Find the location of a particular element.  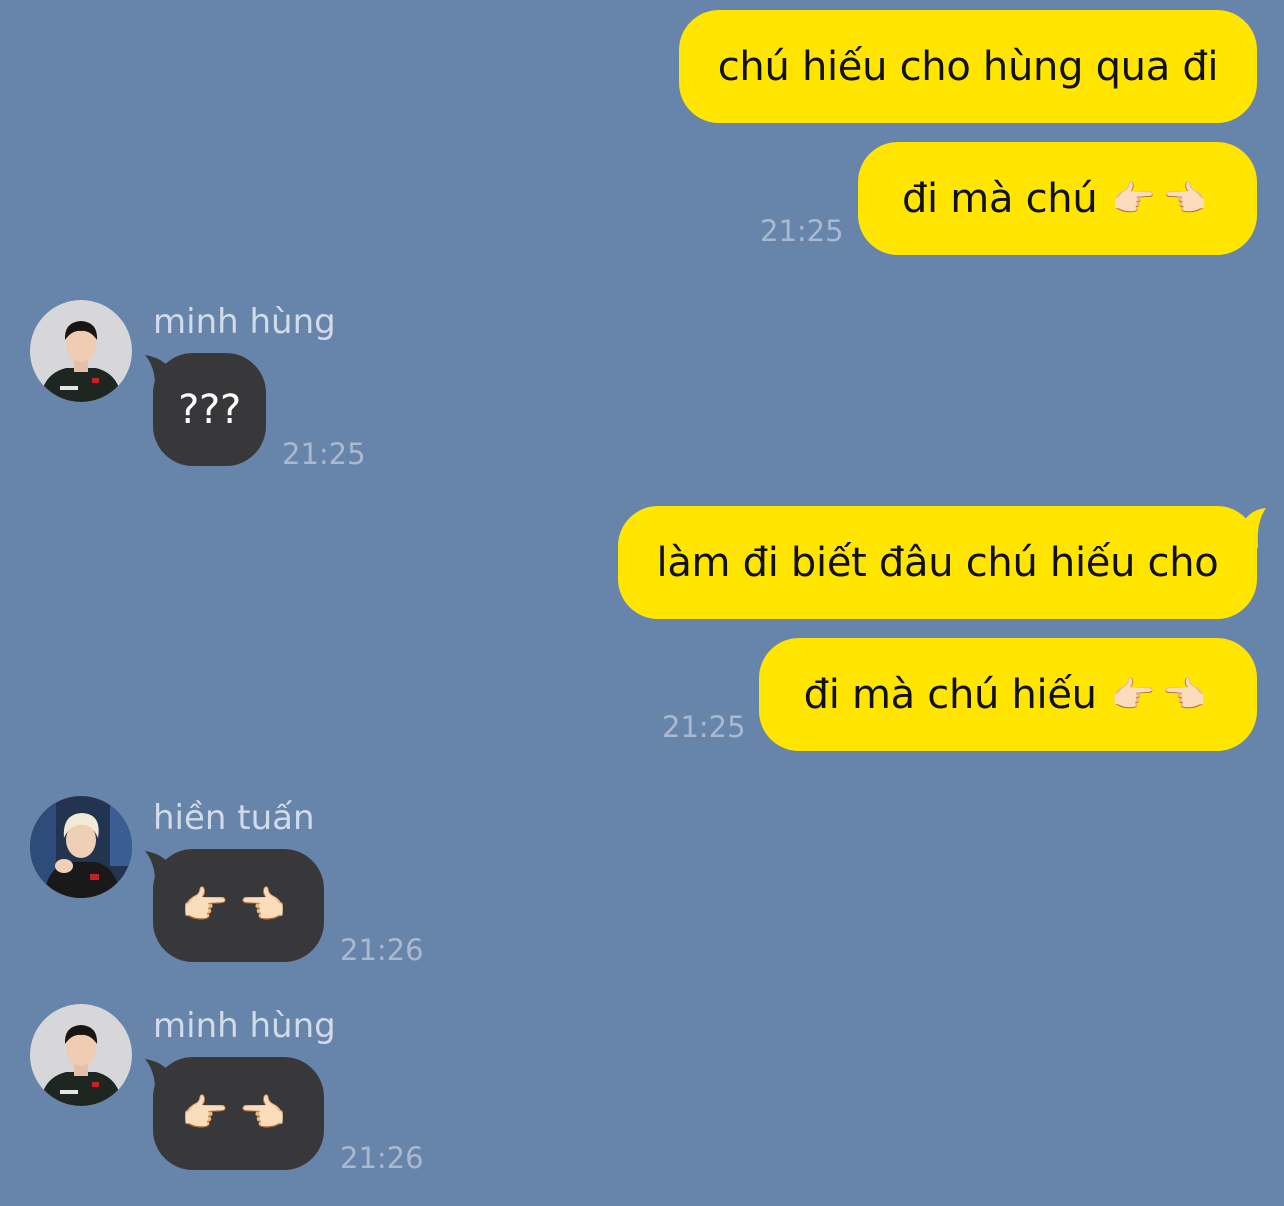

message-text: ??? is located at coordinates (209, 409).